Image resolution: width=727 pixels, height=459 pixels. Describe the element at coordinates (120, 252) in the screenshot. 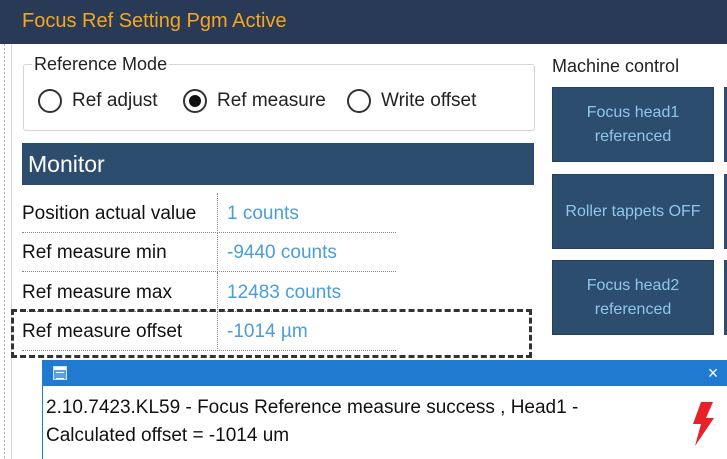

I see `monitor-label: Ref measure min` at that location.